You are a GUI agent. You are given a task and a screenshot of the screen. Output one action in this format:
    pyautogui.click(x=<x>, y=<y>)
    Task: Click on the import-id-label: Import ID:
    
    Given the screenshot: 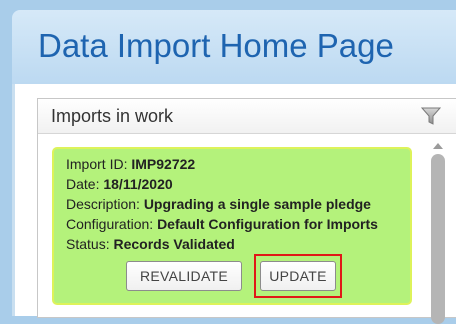 What is the action you would take?
    pyautogui.click(x=97, y=164)
    